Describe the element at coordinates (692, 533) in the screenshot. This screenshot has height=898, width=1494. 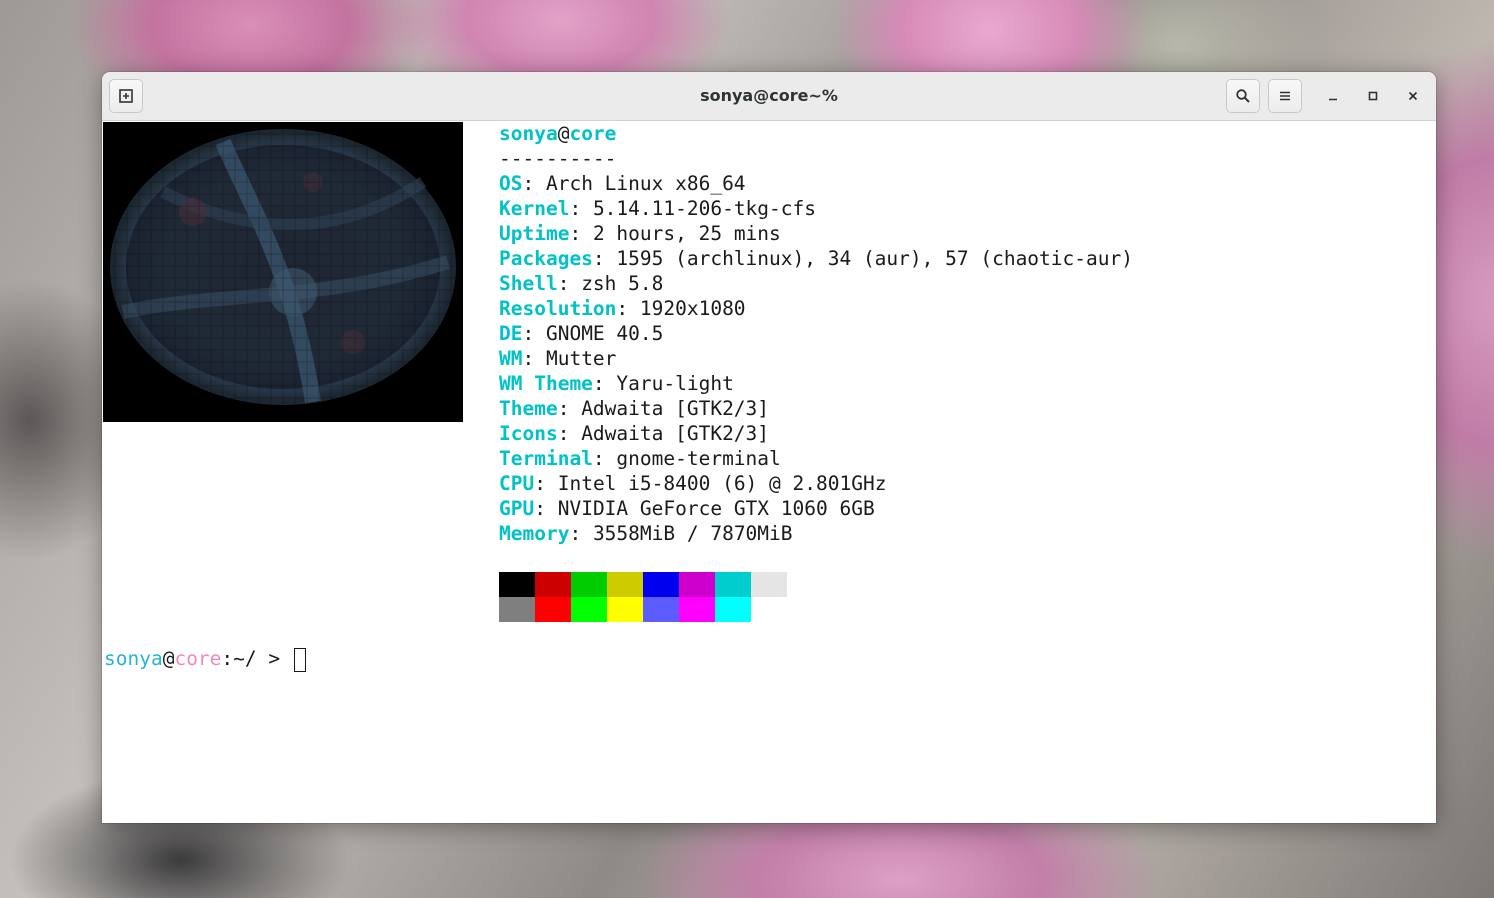
I see `info-value: 3558MiB / 7870MiB` at that location.